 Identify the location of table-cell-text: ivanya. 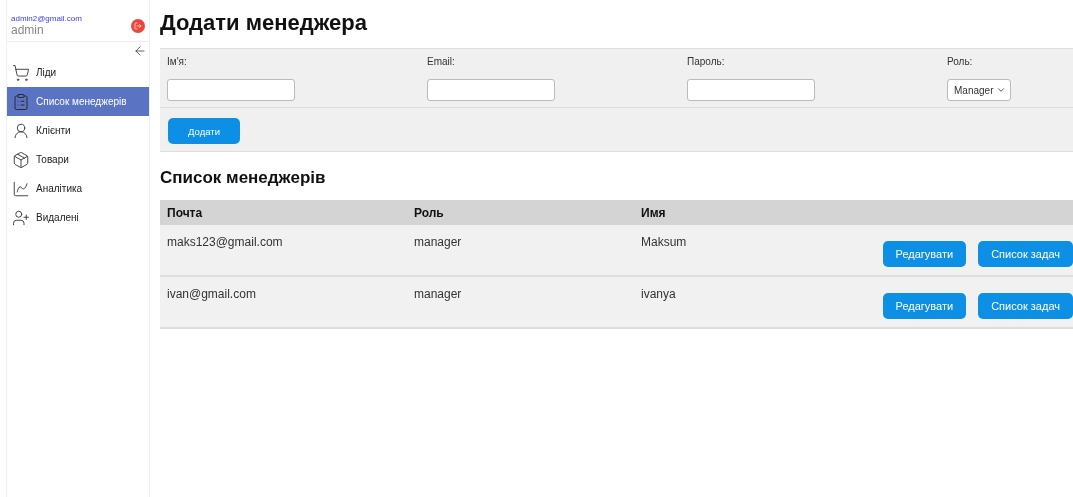
(659, 294).